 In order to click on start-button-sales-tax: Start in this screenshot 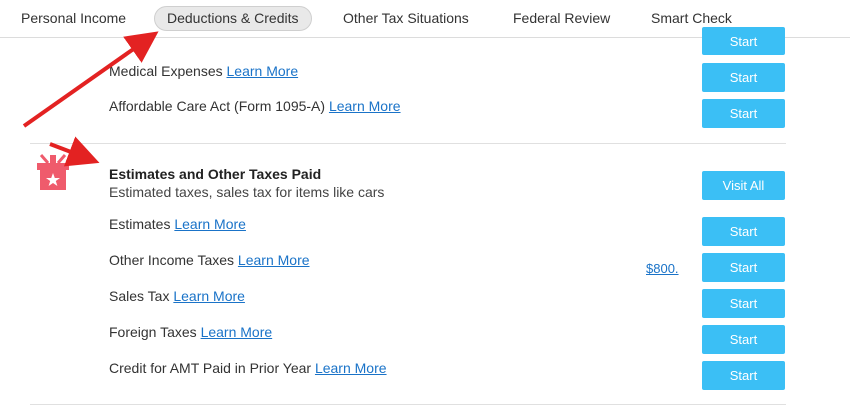, I will do `click(743, 303)`.